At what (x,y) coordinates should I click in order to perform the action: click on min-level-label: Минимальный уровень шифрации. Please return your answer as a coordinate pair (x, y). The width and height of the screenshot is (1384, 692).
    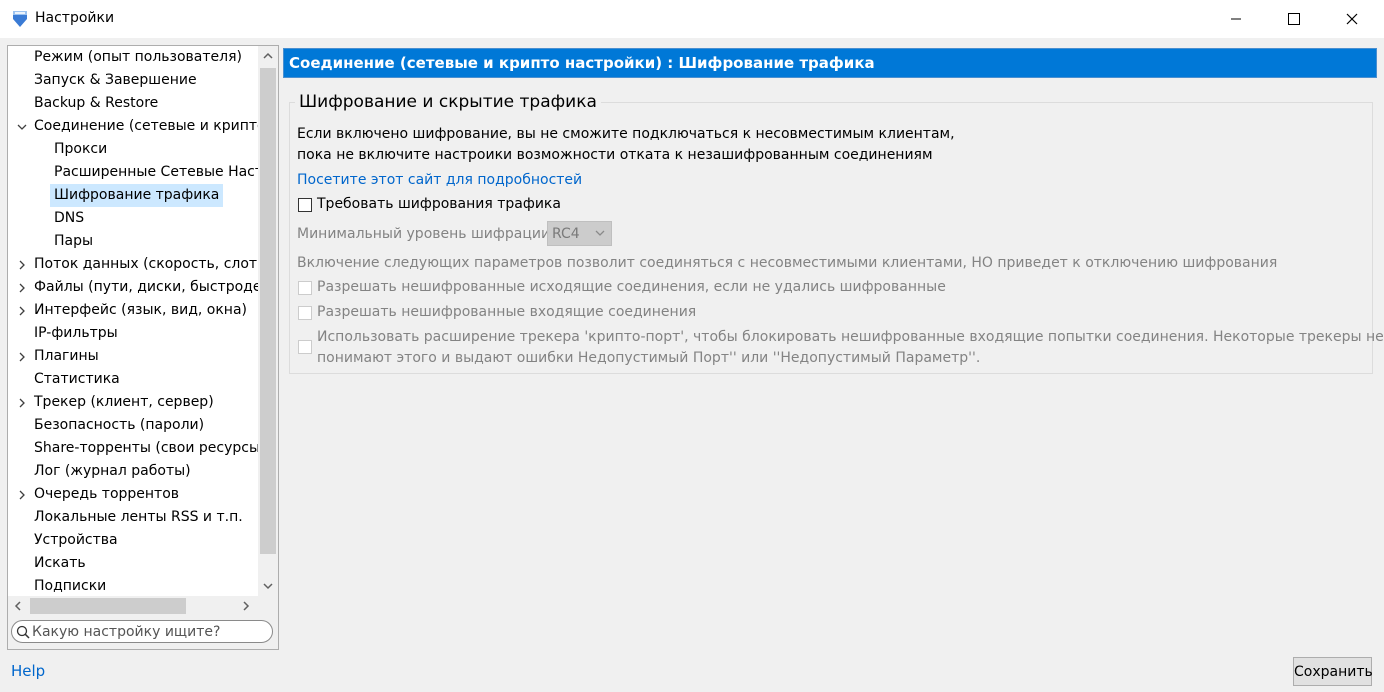
    Looking at the image, I should click on (424, 234).